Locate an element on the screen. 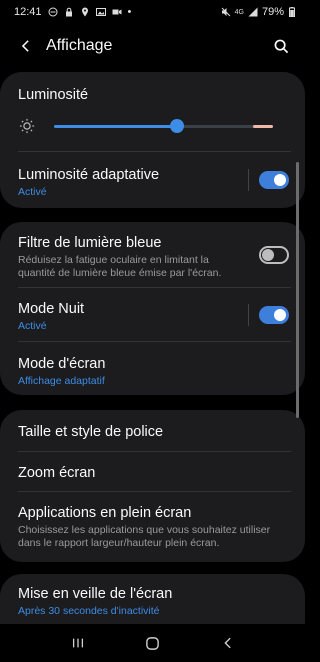  adaptive-brightness-row: Luminosité adaptative Activé is located at coordinates (152, 180).